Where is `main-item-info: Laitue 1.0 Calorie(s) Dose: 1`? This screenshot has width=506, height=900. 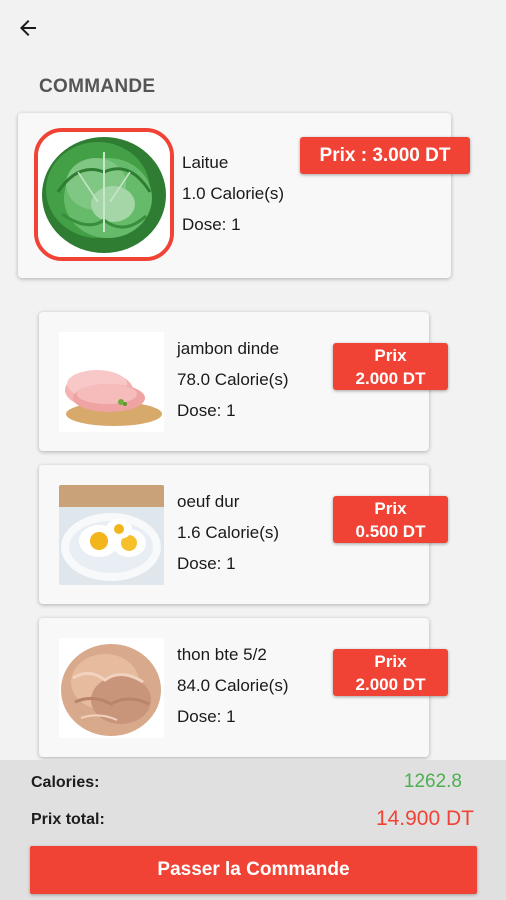 main-item-info: Laitue 1.0 Calorie(s) Dose: 1 is located at coordinates (233, 193).